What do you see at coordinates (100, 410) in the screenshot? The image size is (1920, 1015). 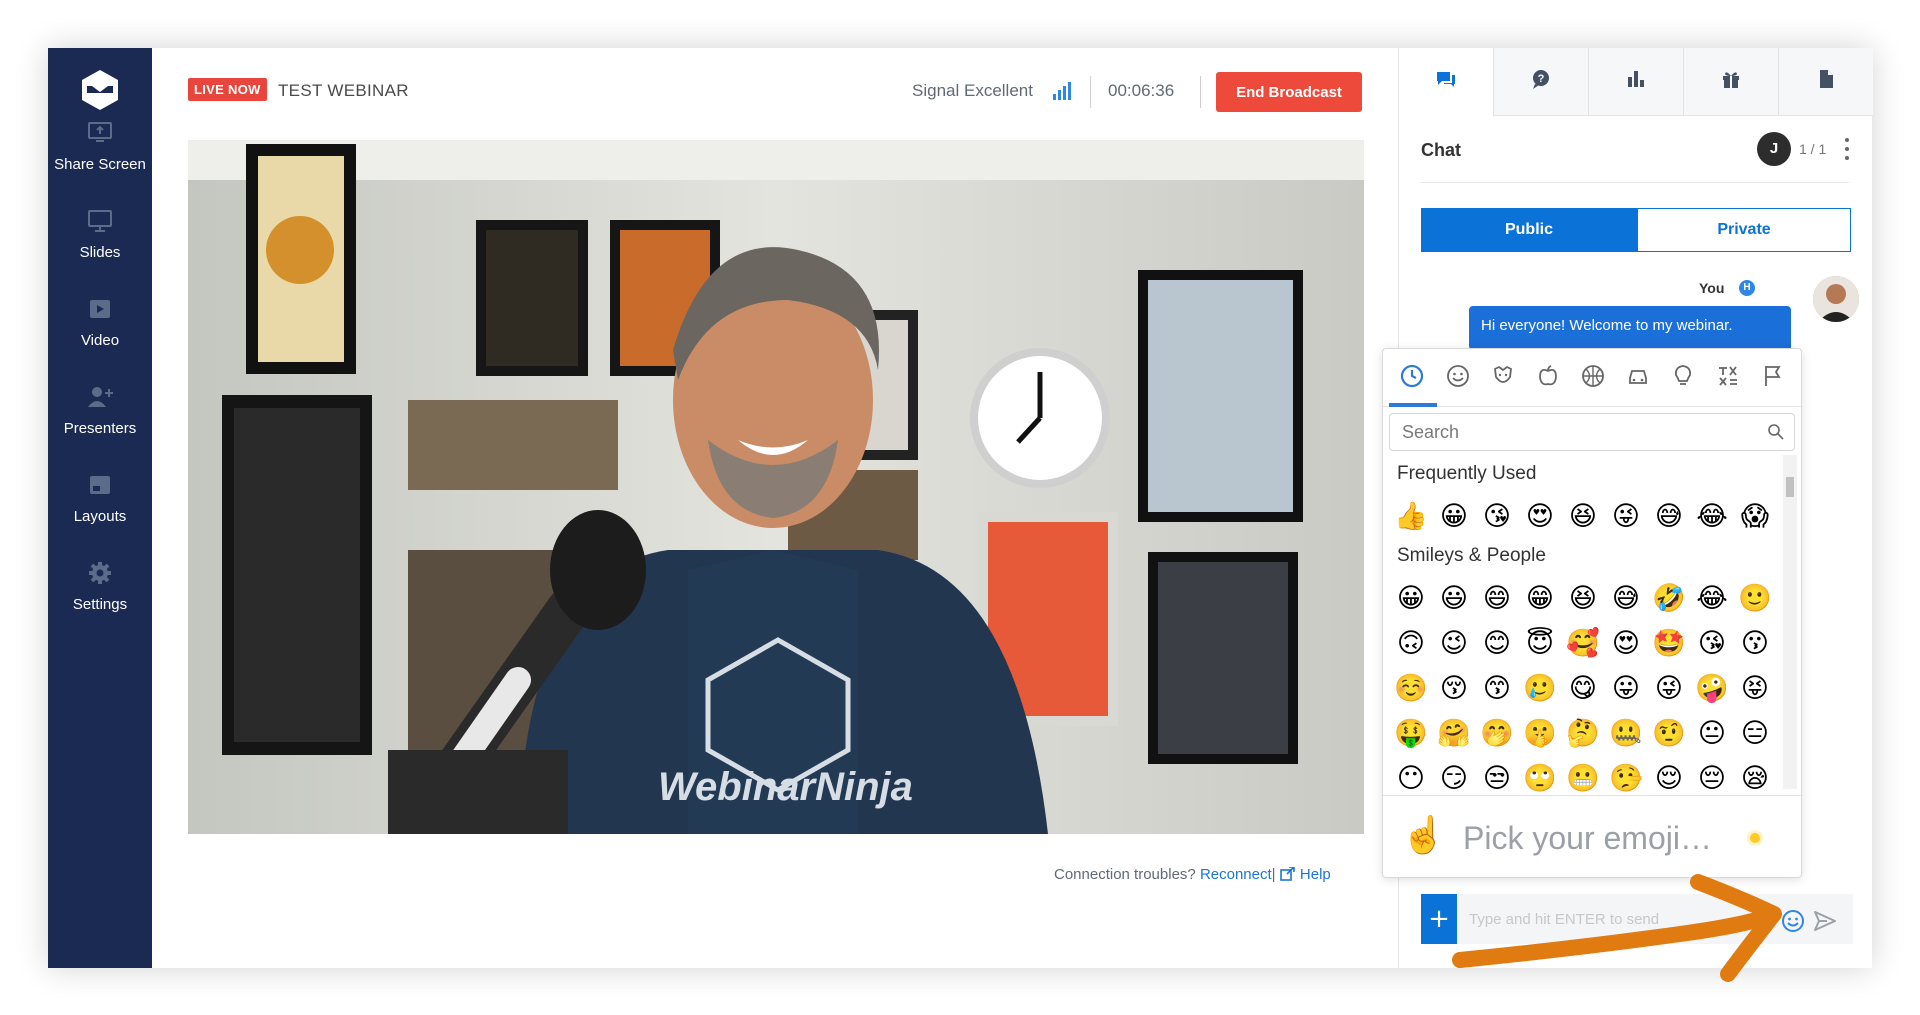 I see `sidebar-item-presenters: Presenters` at bounding box center [100, 410].